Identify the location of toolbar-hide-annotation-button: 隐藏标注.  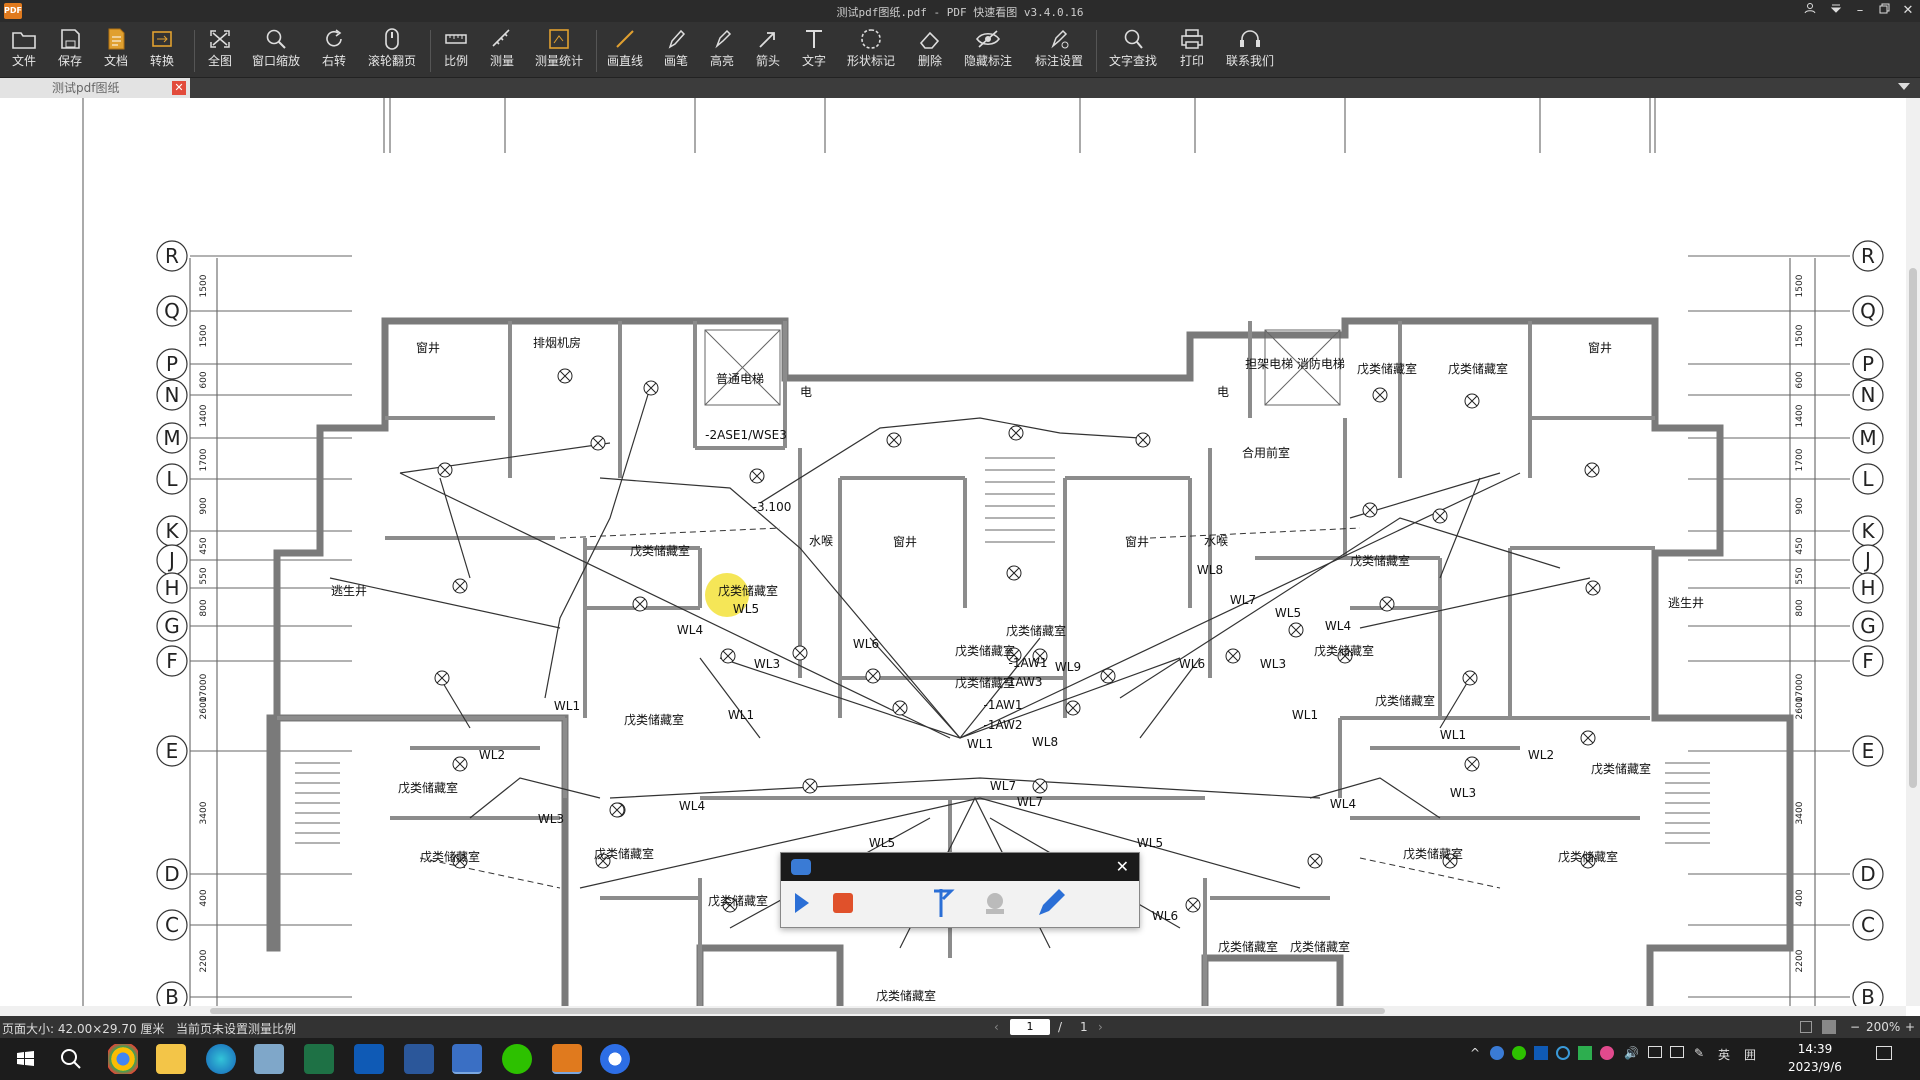
(988, 50).